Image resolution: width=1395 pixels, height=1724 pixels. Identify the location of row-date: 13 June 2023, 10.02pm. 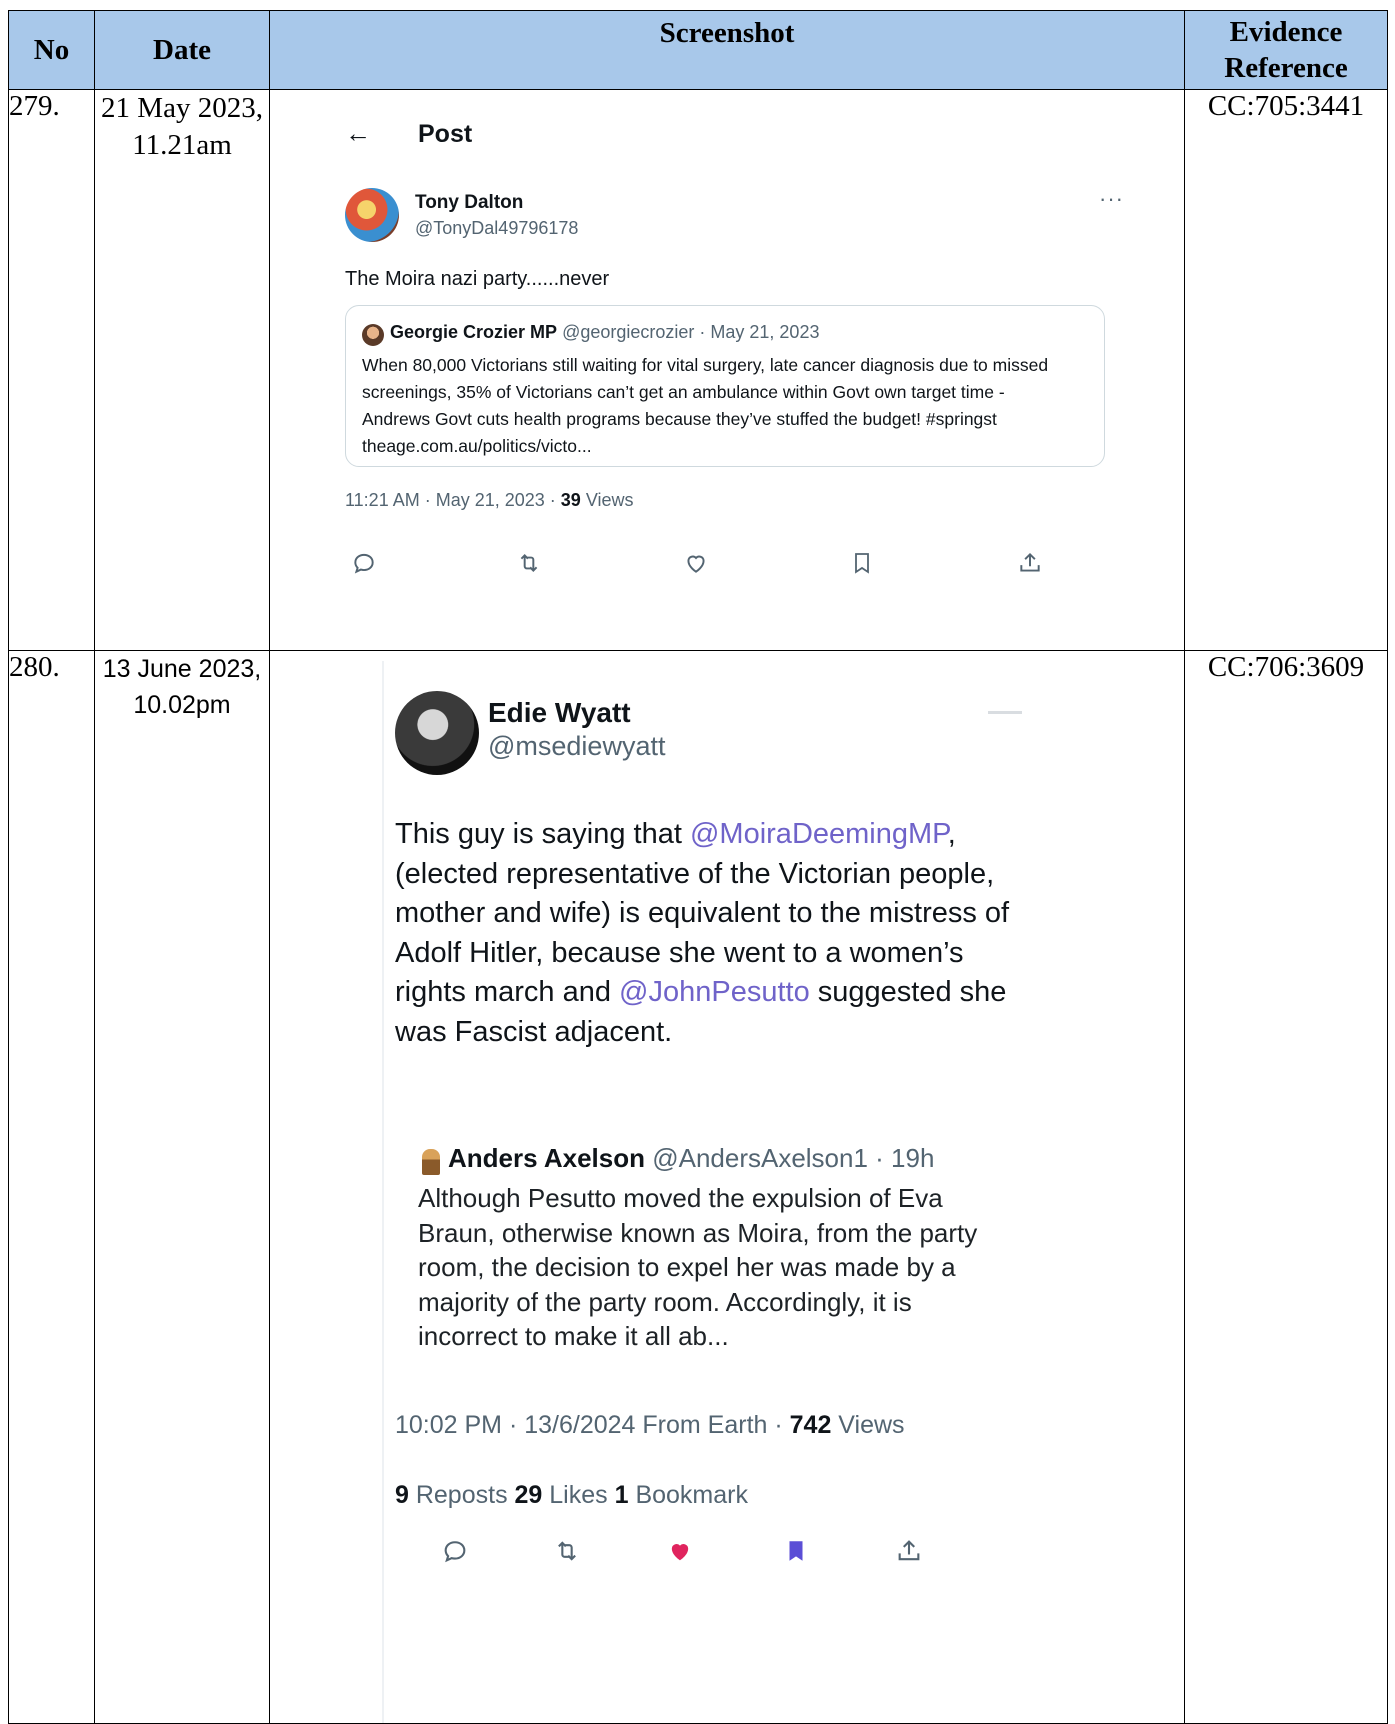
(182, 1187).